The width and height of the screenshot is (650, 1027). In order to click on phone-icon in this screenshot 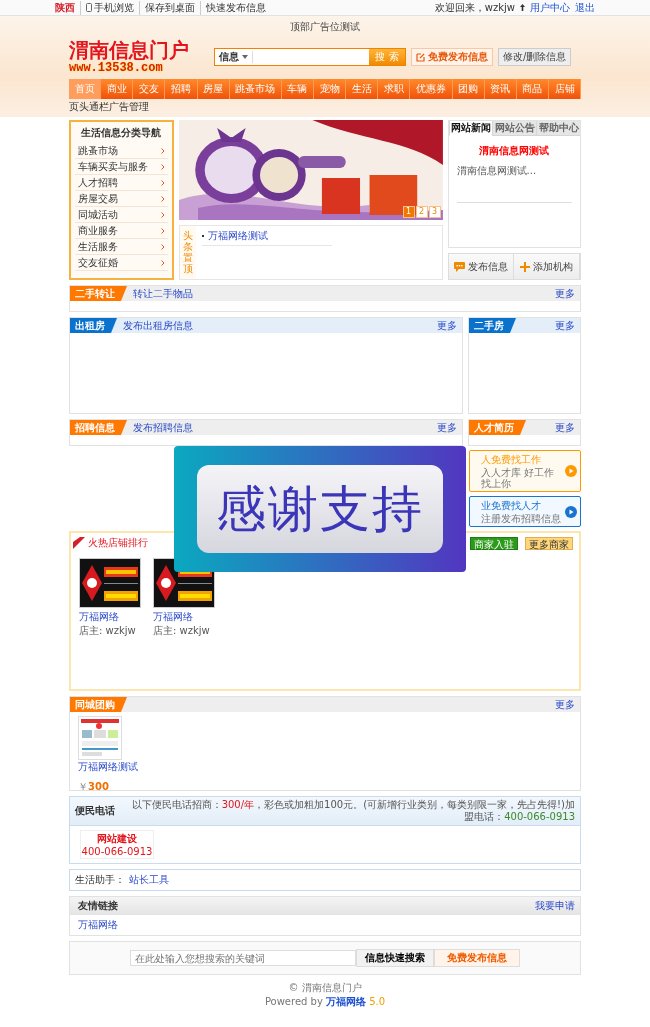, I will do `click(89, 7)`.